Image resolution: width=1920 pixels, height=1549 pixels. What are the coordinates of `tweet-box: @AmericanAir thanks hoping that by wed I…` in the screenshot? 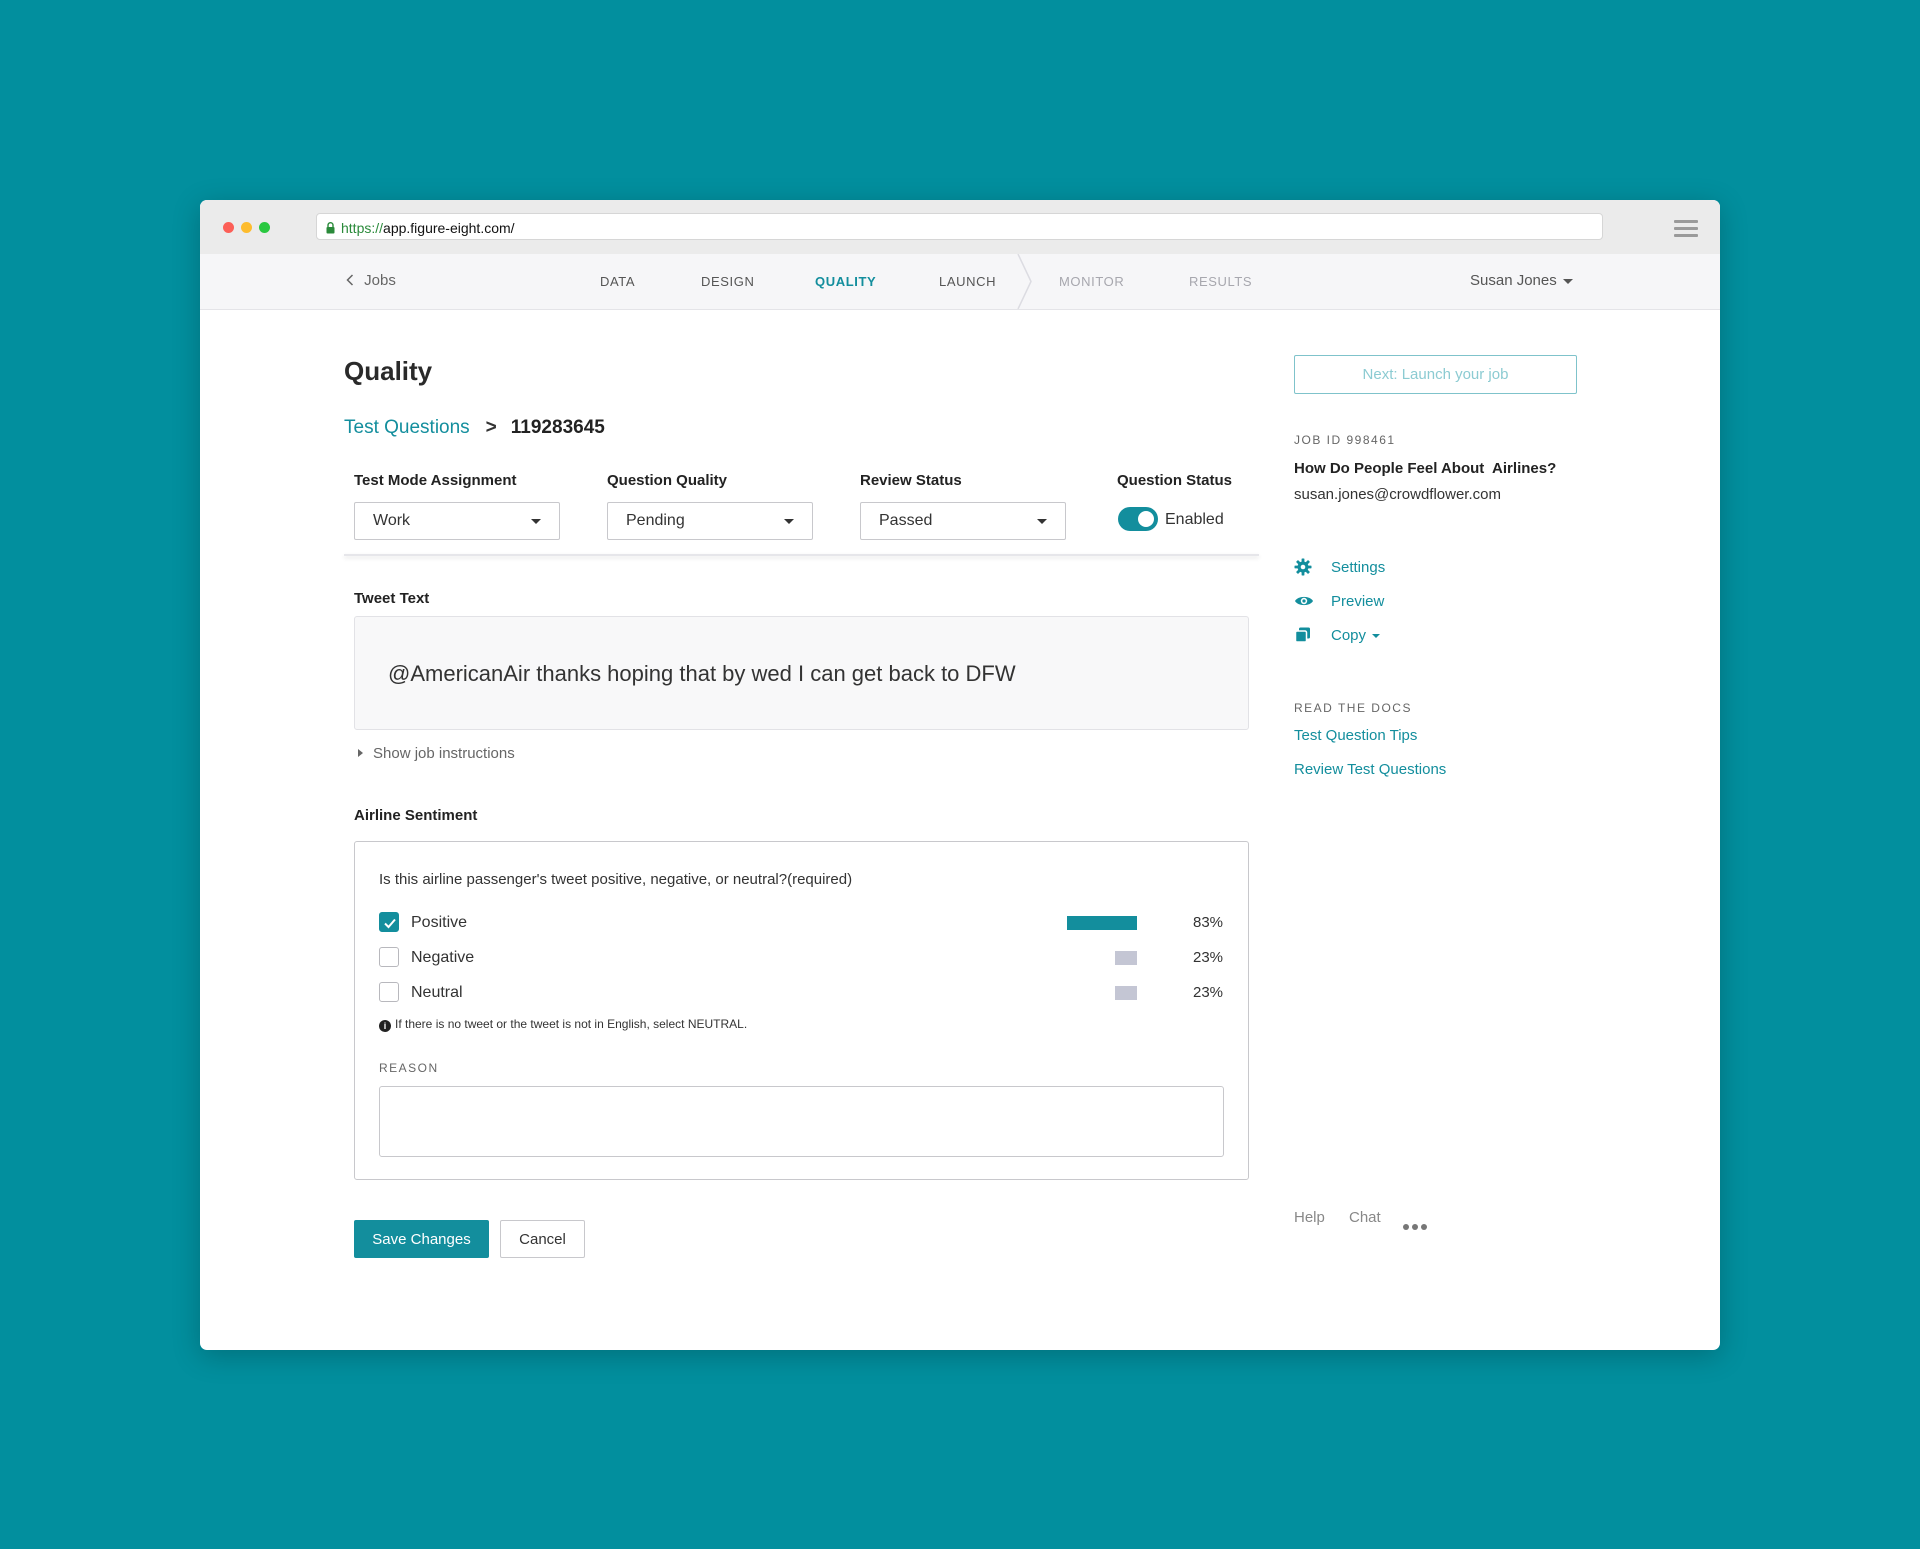 It's located at (801, 673).